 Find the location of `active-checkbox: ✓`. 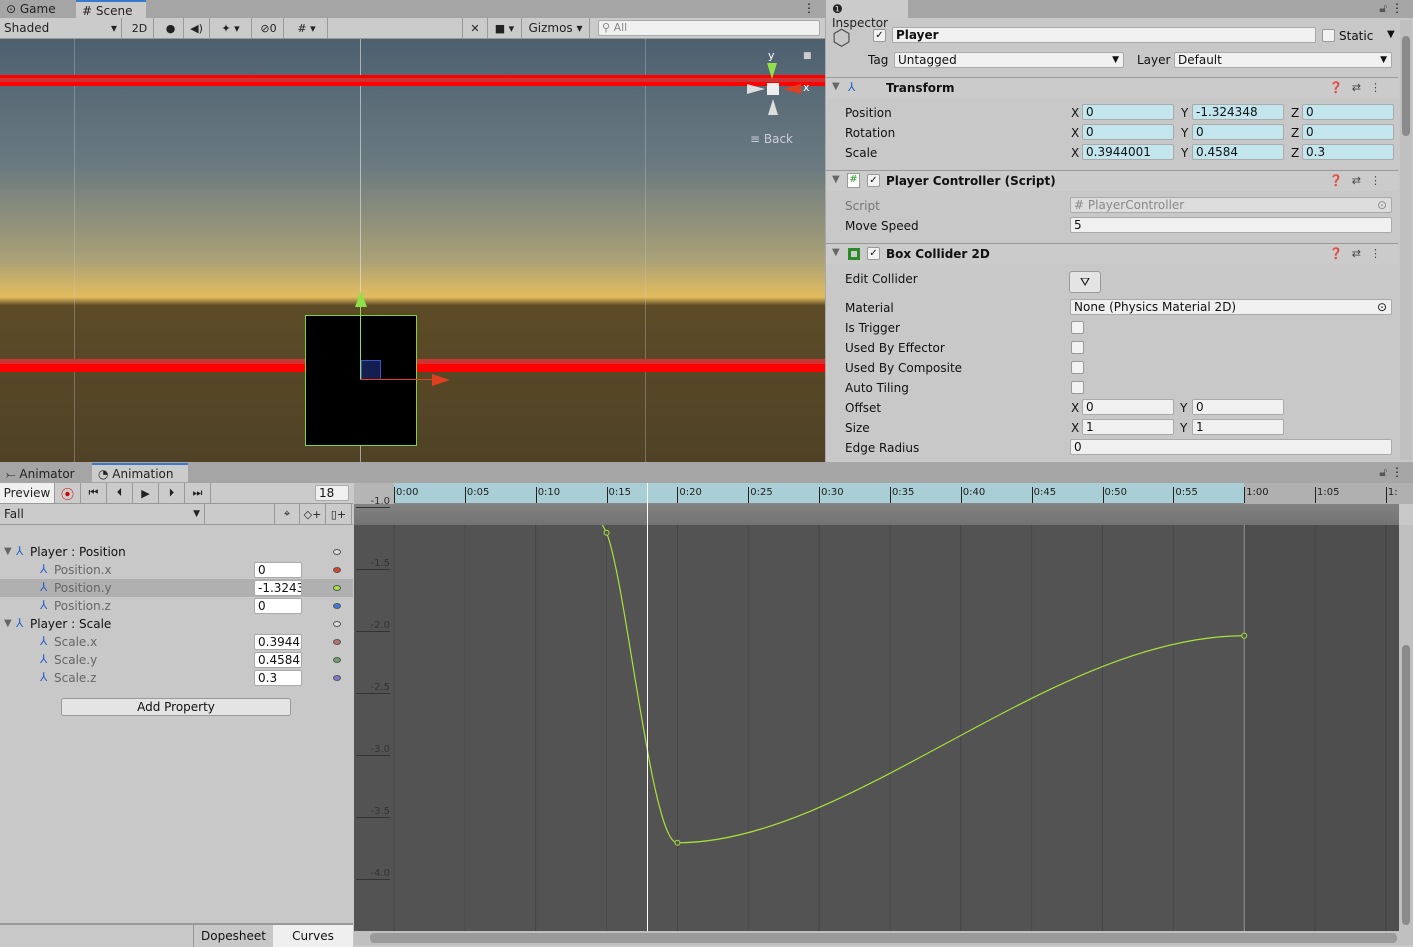

active-checkbox: ✓ is located at coordinates (879, 35).